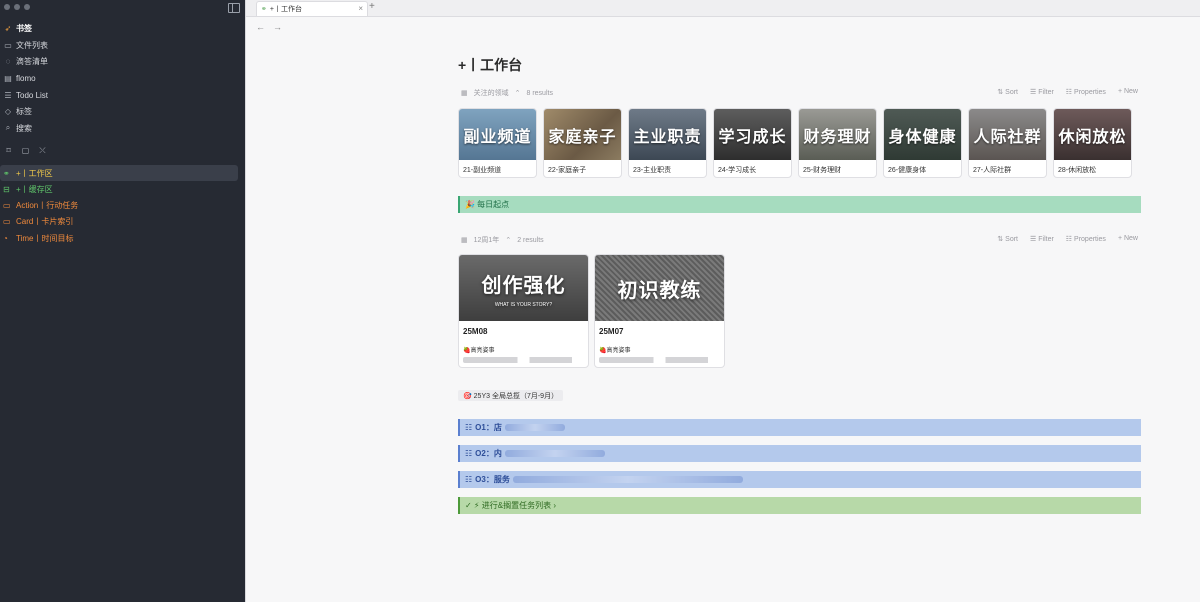 The width and height of the screenshot is (1200, 602). What do you see at coordinates (32, 45) in the screenshot?
I see `sidebar-item-label: 文件列表` at bounding box center [32, 45].